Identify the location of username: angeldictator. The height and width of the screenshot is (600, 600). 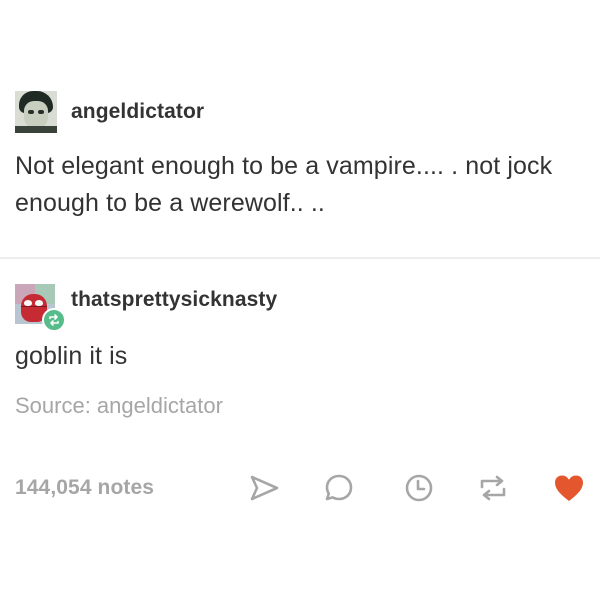
(137, 112).